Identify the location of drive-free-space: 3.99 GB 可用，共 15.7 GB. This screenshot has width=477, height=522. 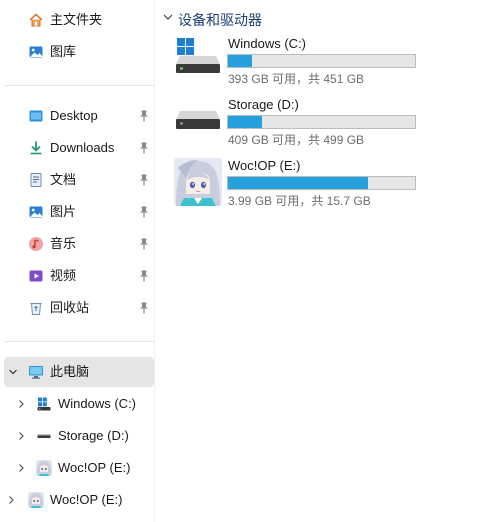
(299, 201).